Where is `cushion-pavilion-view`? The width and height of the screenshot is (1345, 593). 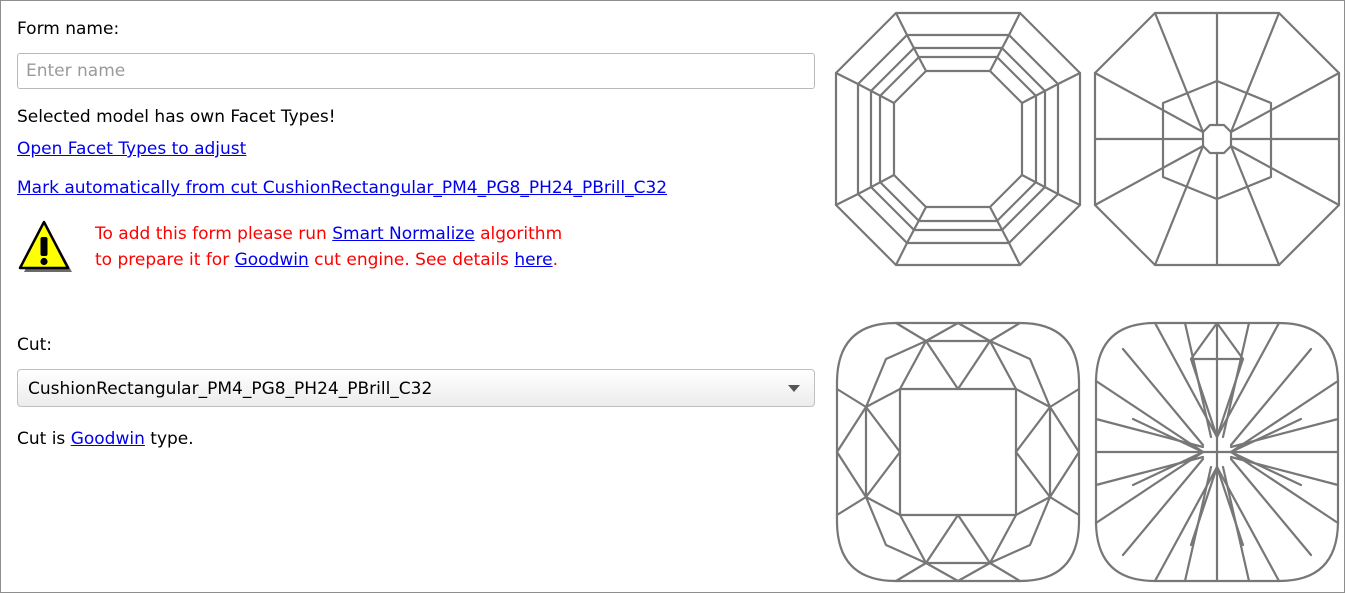 cushion-pavilion-view is located at coordinates (1217, 452).